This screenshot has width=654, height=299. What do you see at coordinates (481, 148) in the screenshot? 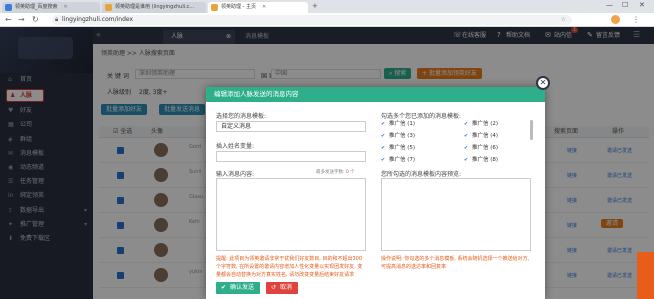
I see `template-checkbox: 推广信 (6)` at bounding box center [481, 148].